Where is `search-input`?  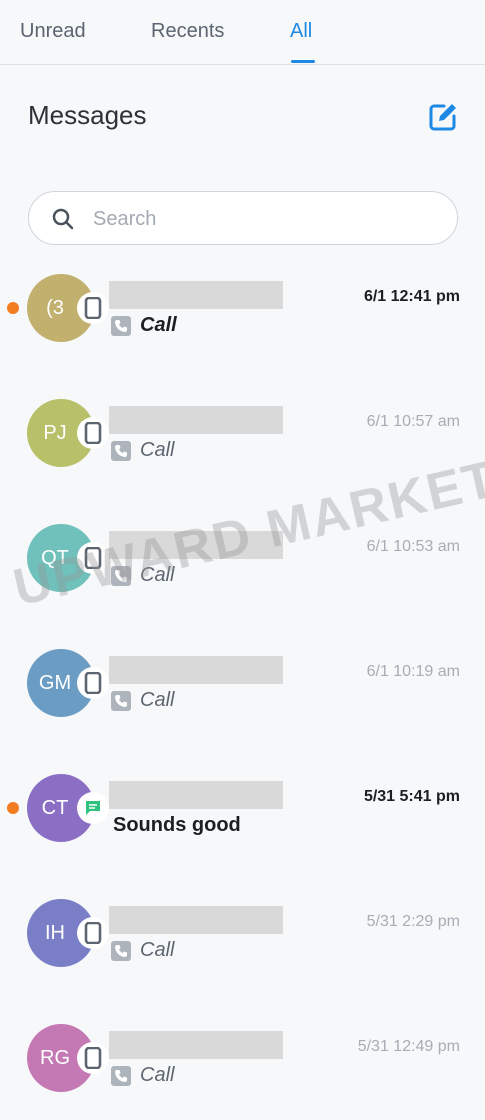
search-input is located at coordinates (263, 219).